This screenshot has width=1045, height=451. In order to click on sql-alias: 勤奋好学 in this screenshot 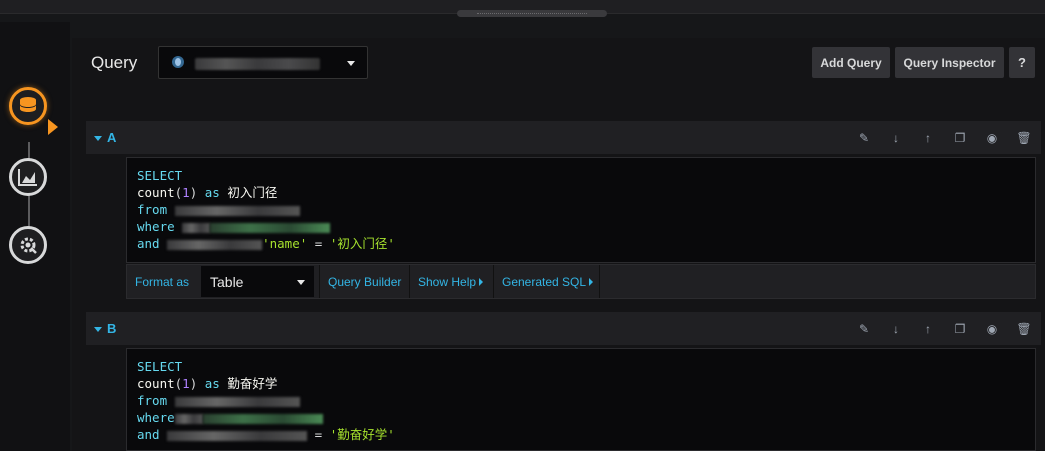, I will do `click(252, 383)`.